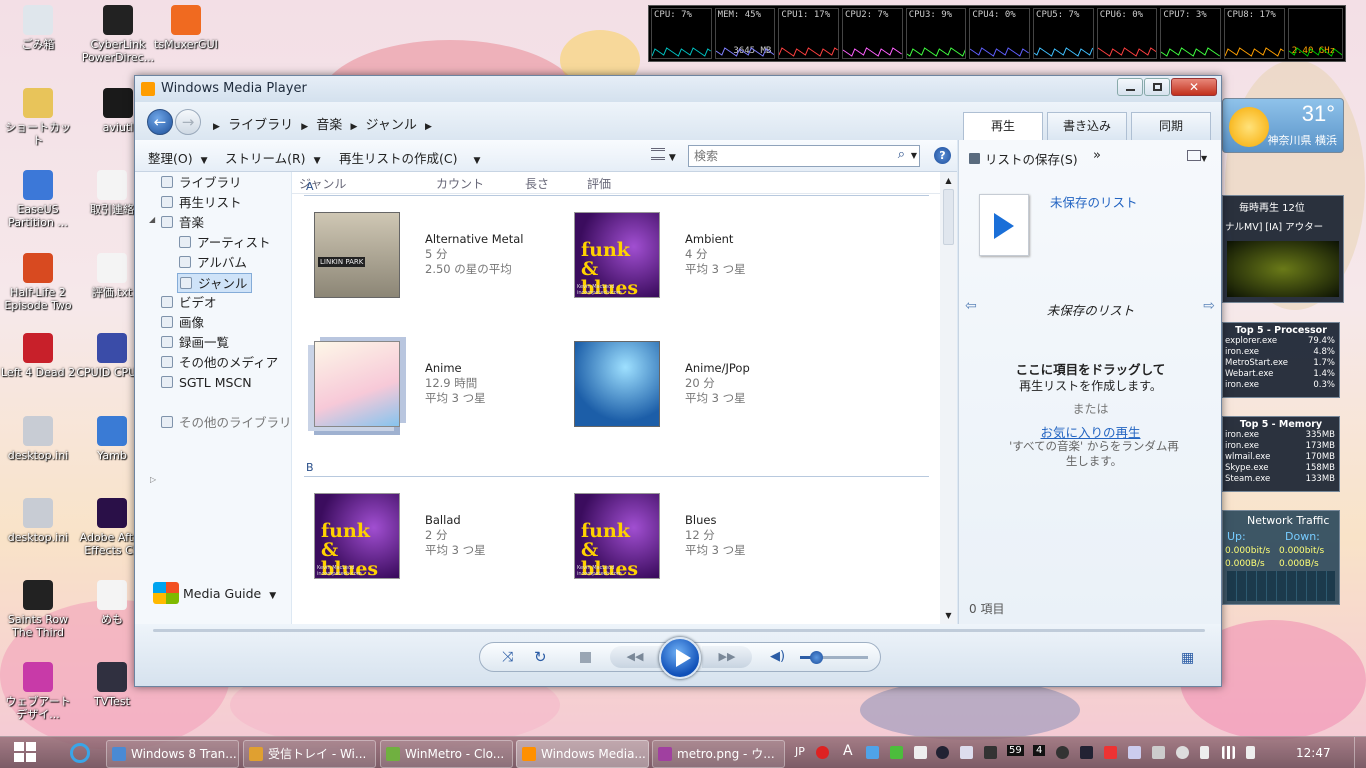  I want to click on minimize-button, so click(1130, 87).